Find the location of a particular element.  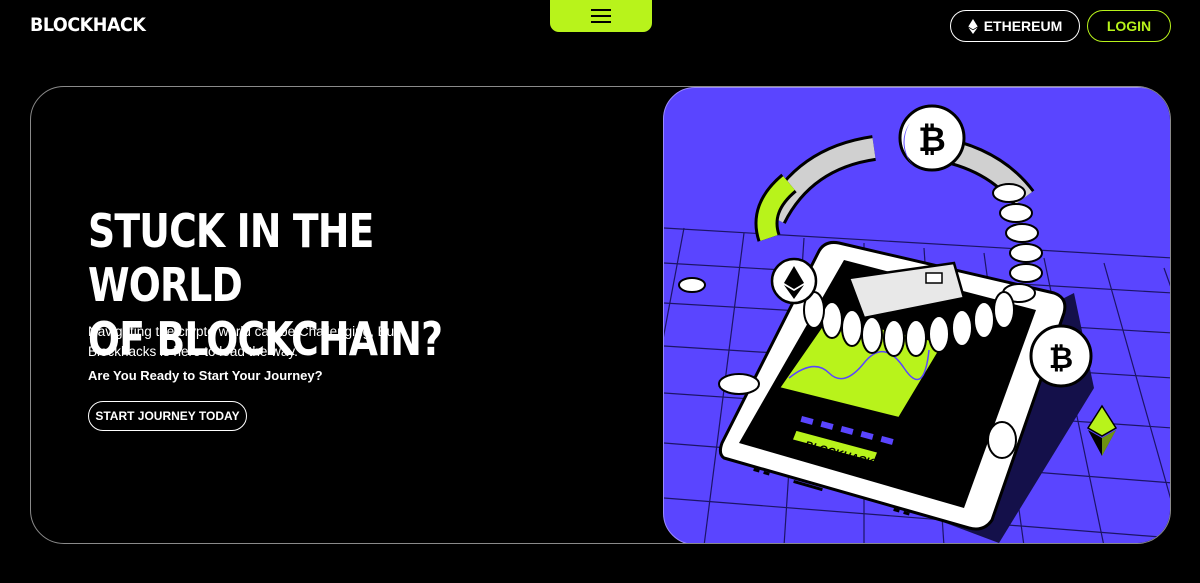

bitcoin-coin-icon: ₿ is located at coordinates (932, 138).